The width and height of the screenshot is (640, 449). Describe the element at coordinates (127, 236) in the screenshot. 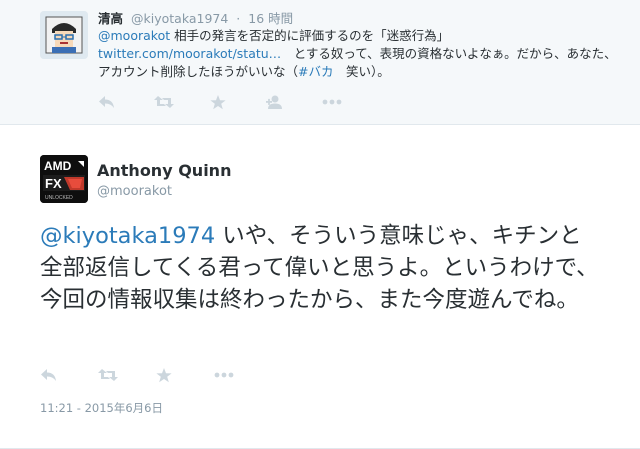

I see `mention-link: @kiyotaka1974` at that location.